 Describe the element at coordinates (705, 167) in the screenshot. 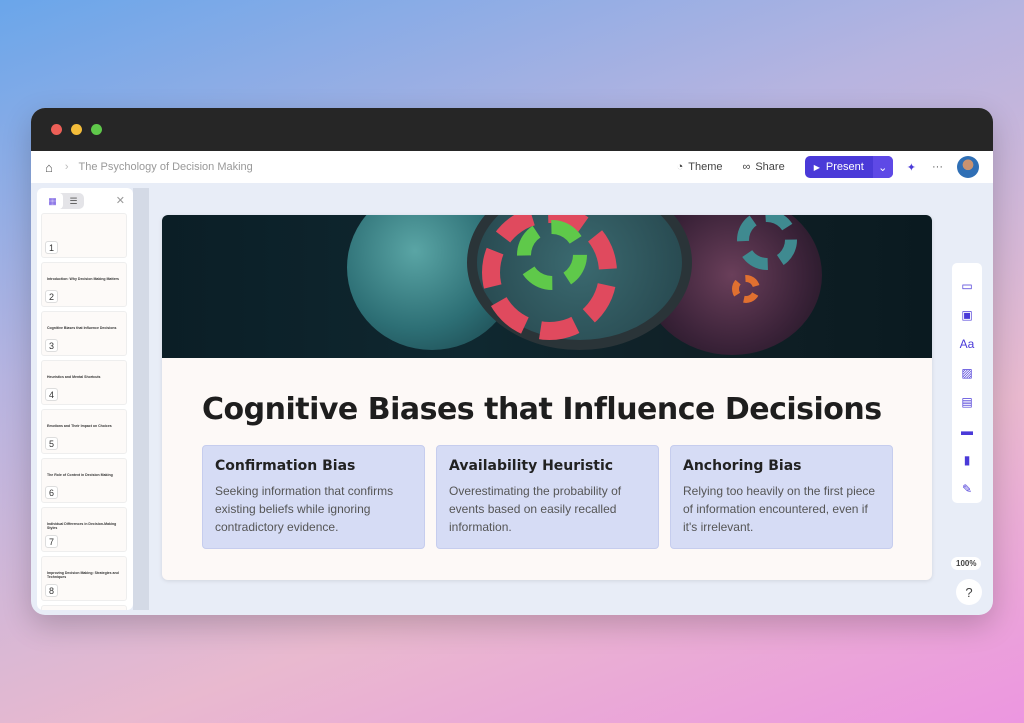

I see `theme-label: Theme` at that location.